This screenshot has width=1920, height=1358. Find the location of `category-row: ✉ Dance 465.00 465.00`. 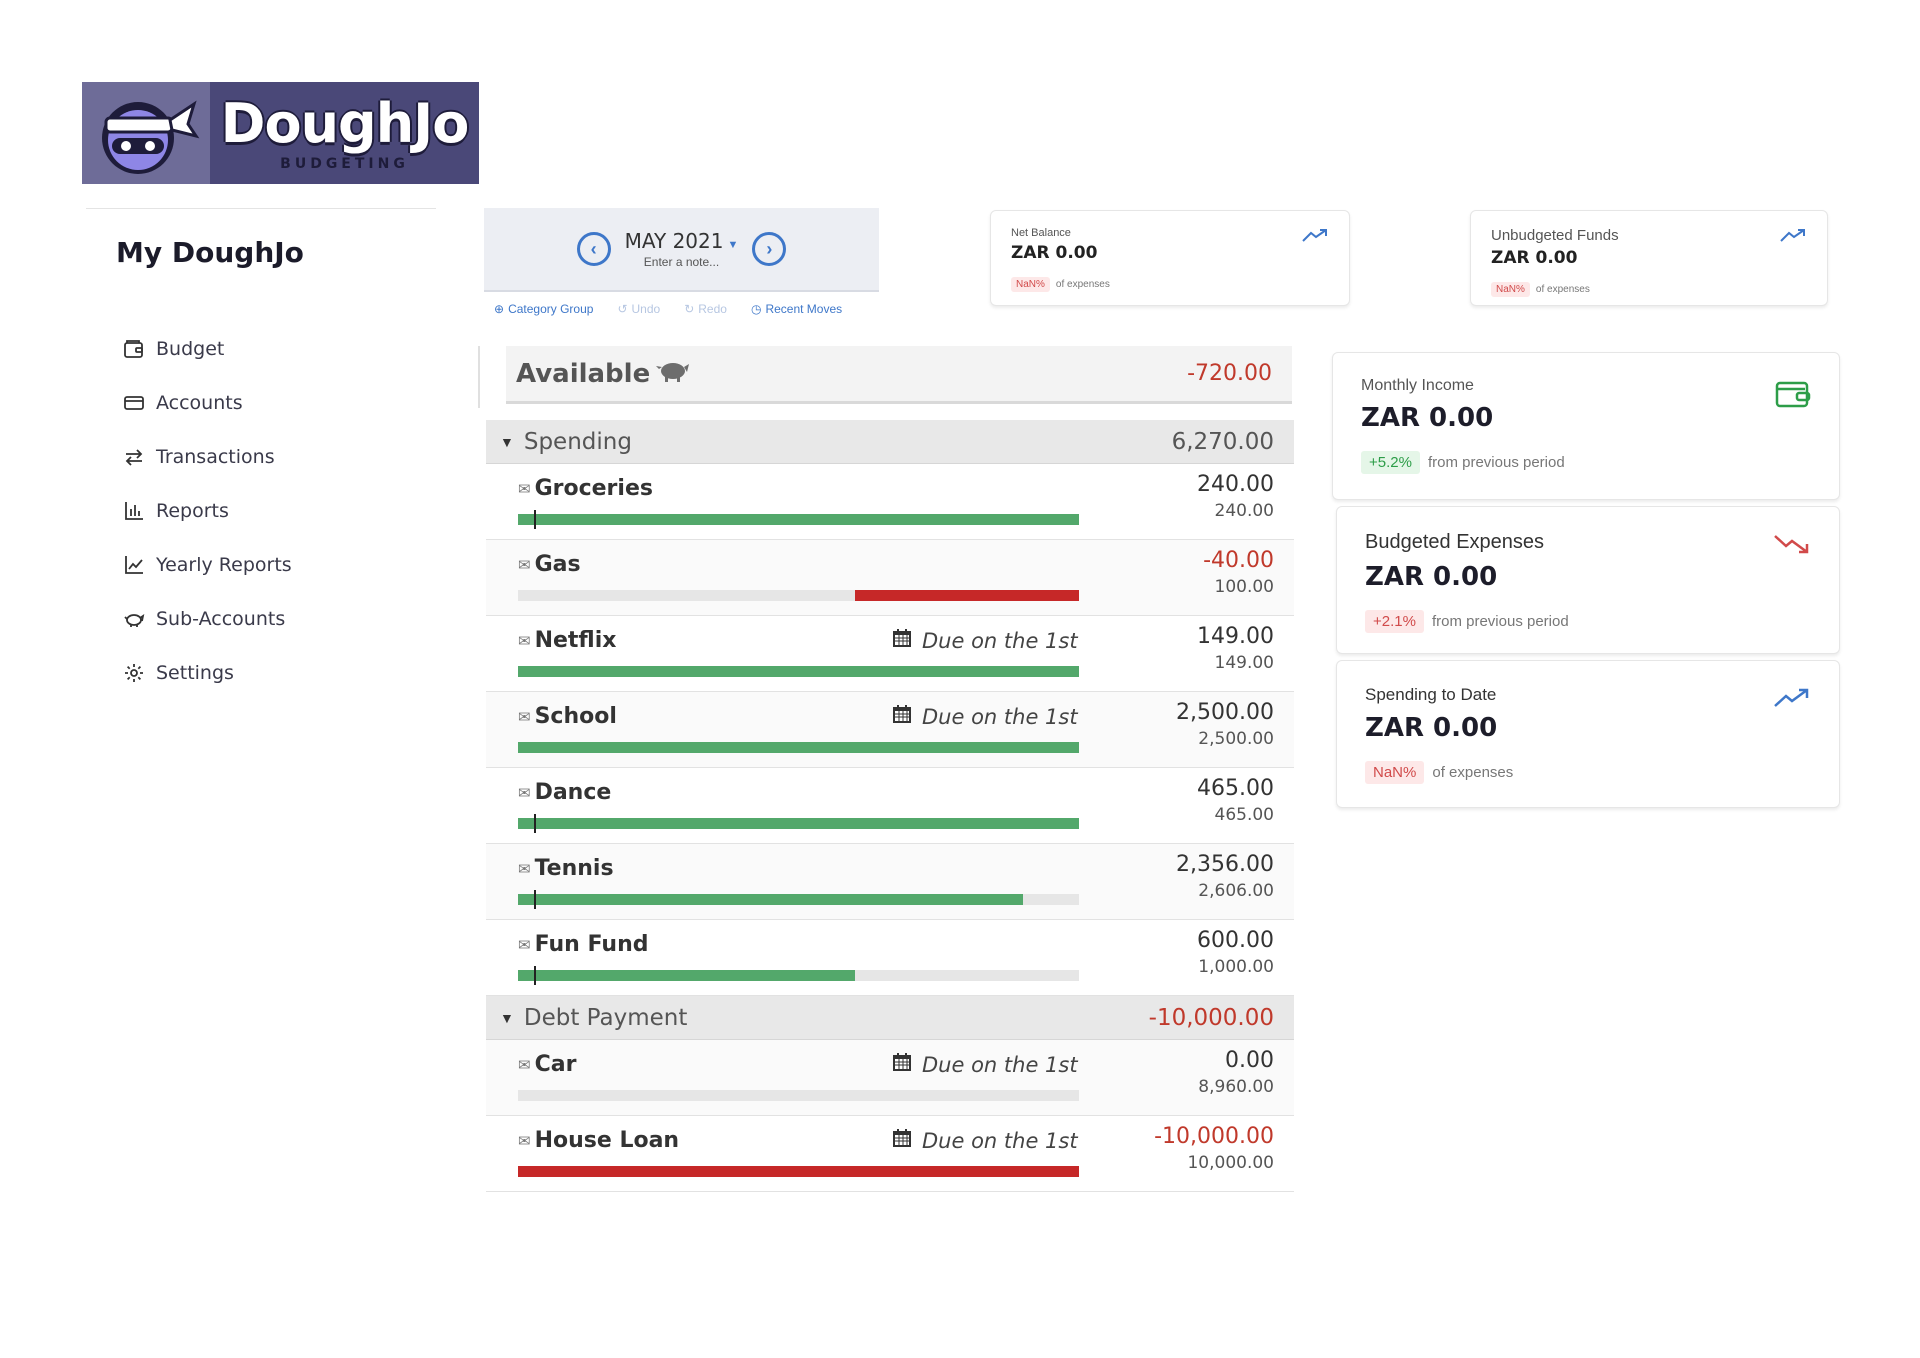

category-row: ✉ Dance 465.00 465.00 is located at coordinates (890, 806).